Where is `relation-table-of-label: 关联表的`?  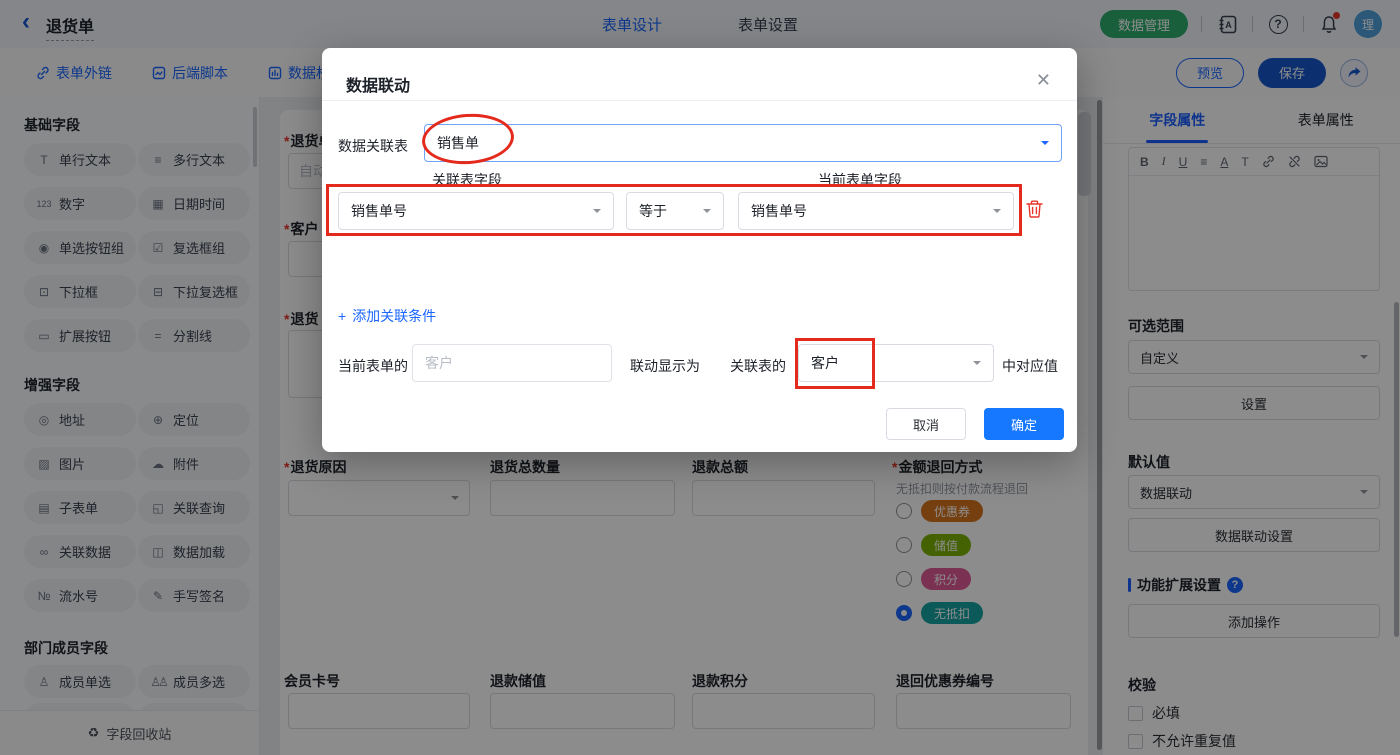
relation-table-of-label: 关联表的 is located at coordinates (758, 366).